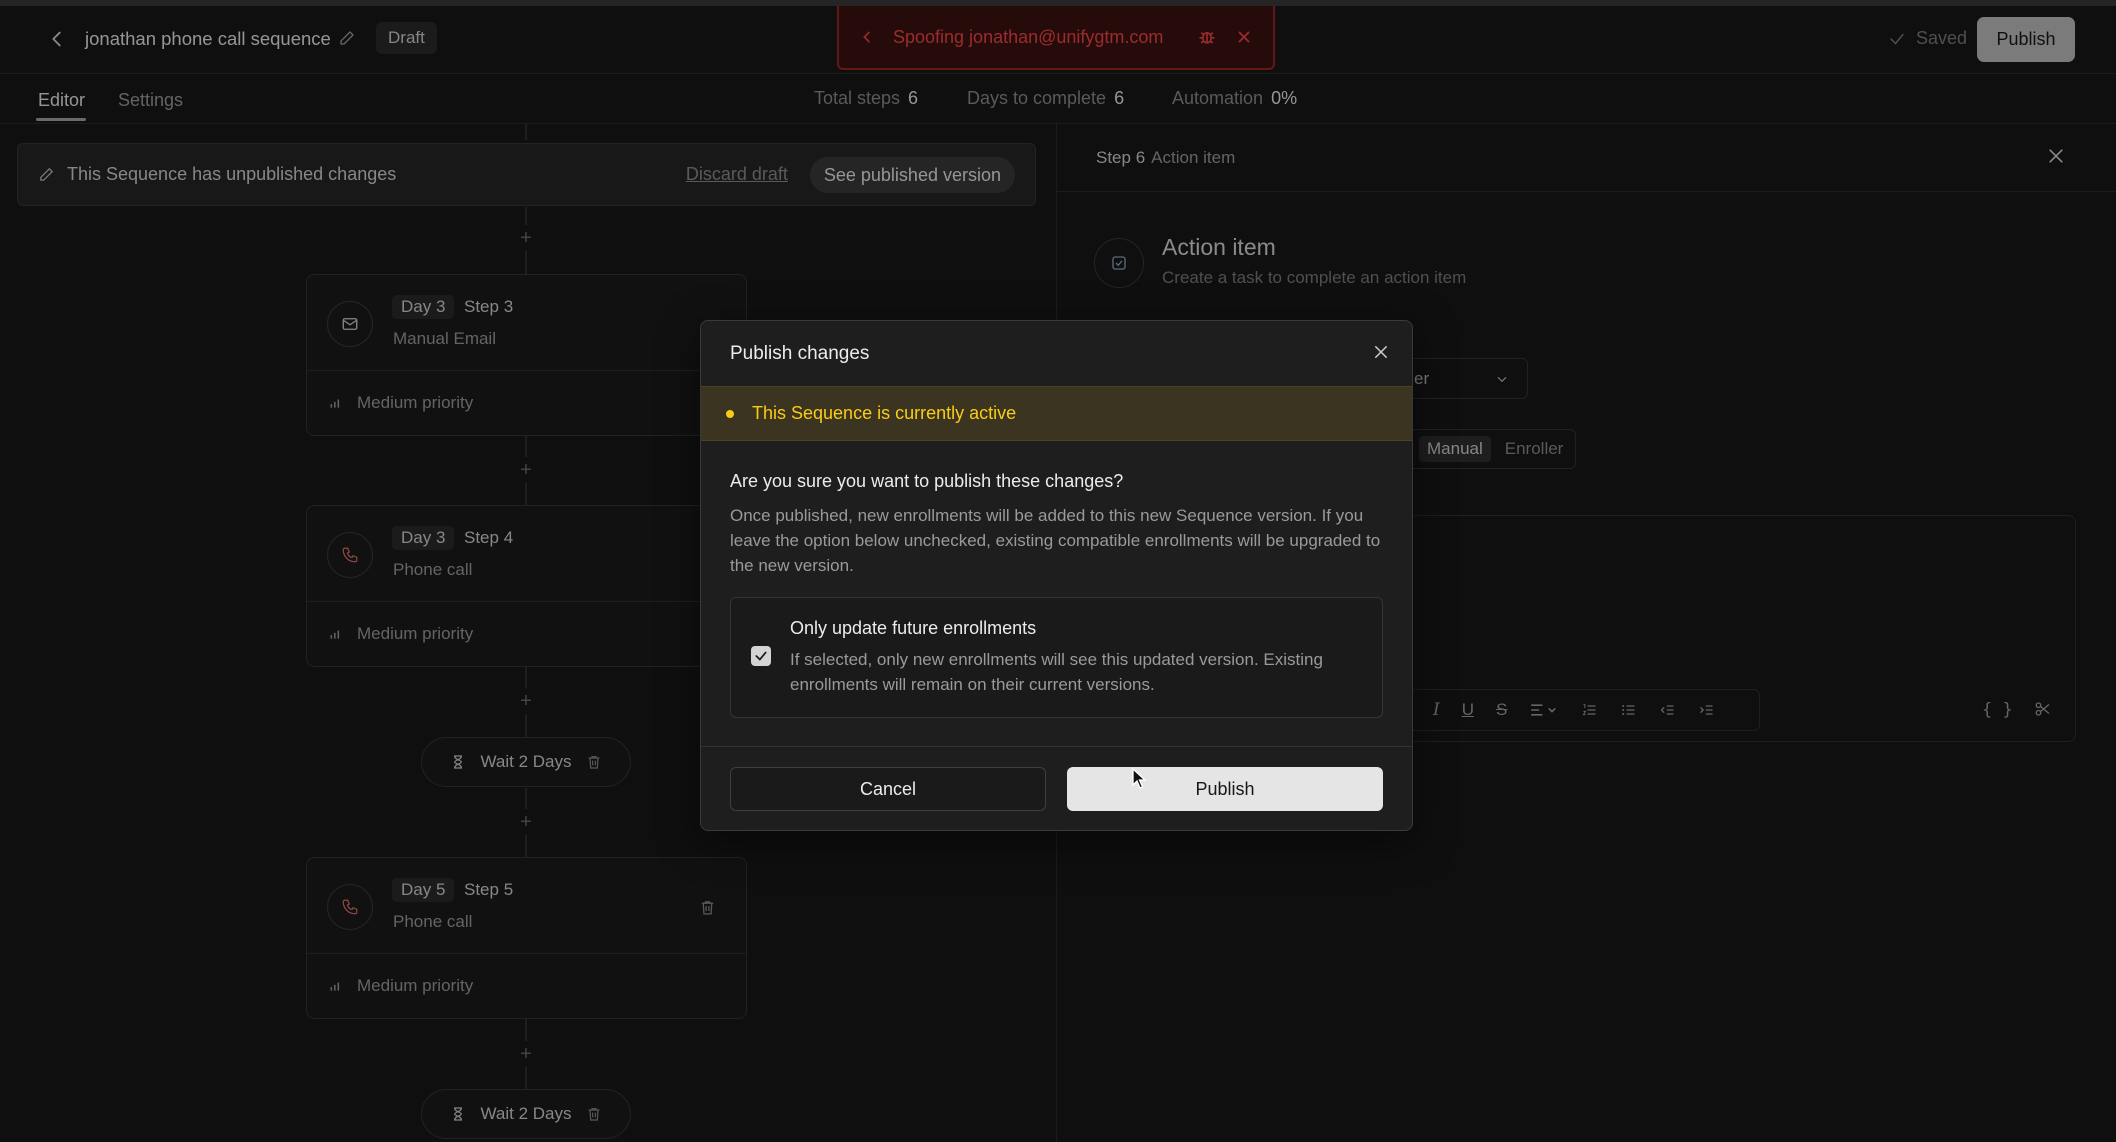 This screenshot has height=1142, width=2116. I want to click on future-enrollments-checkbox, so click(761, 656).